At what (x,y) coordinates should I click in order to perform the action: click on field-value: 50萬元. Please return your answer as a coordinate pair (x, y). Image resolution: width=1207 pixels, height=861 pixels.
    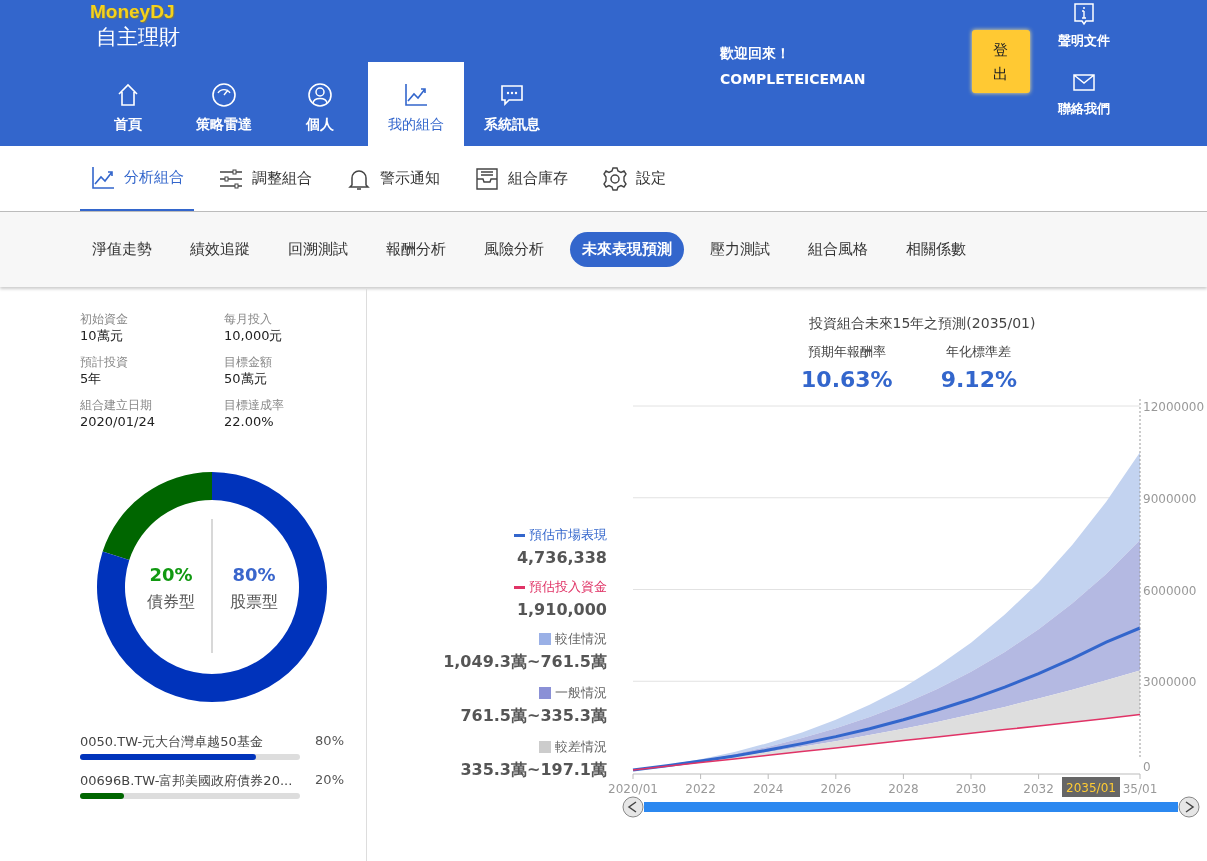
    Looking at the image, I should click on (246, 379).